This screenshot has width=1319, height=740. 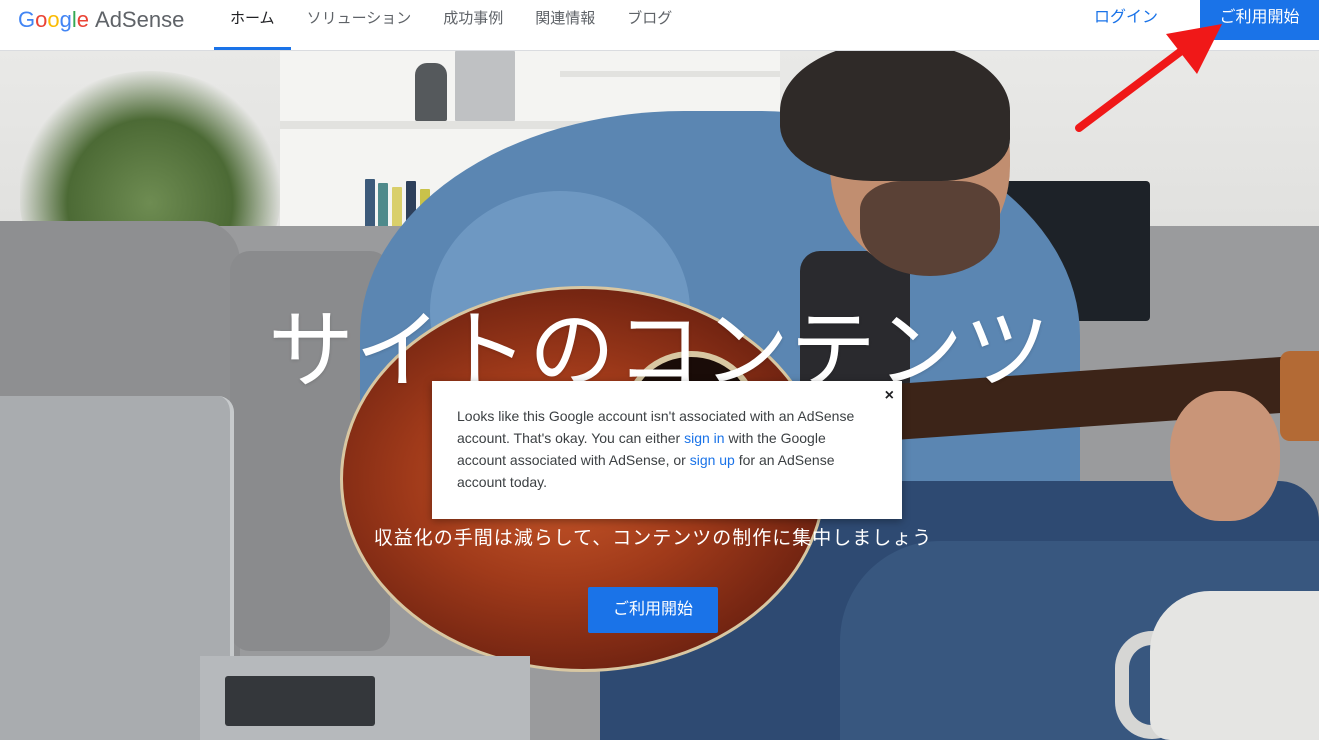 What do you see at coordinates (889, 396) in the screenshot?
I see `close-icon: ×` at bounding box center [889, 396].